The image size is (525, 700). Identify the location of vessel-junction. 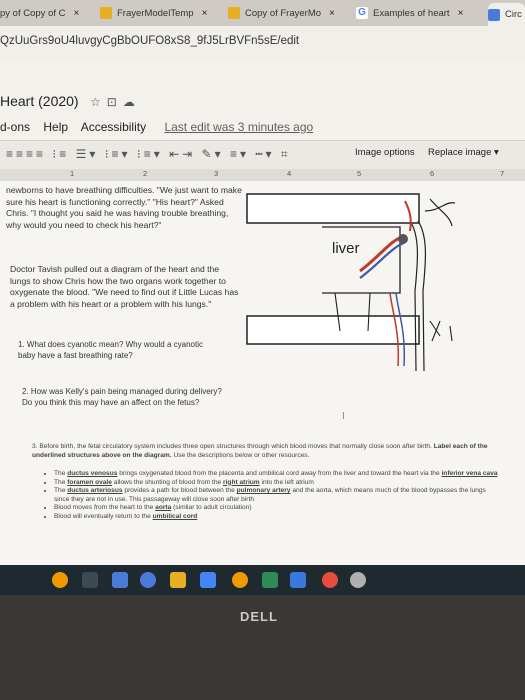
(403, 239).